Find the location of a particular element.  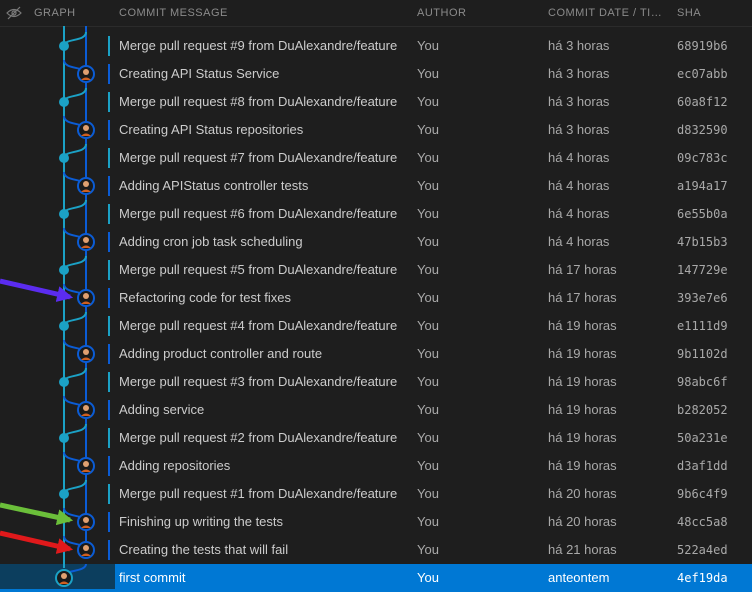

commit-sha: b282052 is located at coordinates (702, 410).